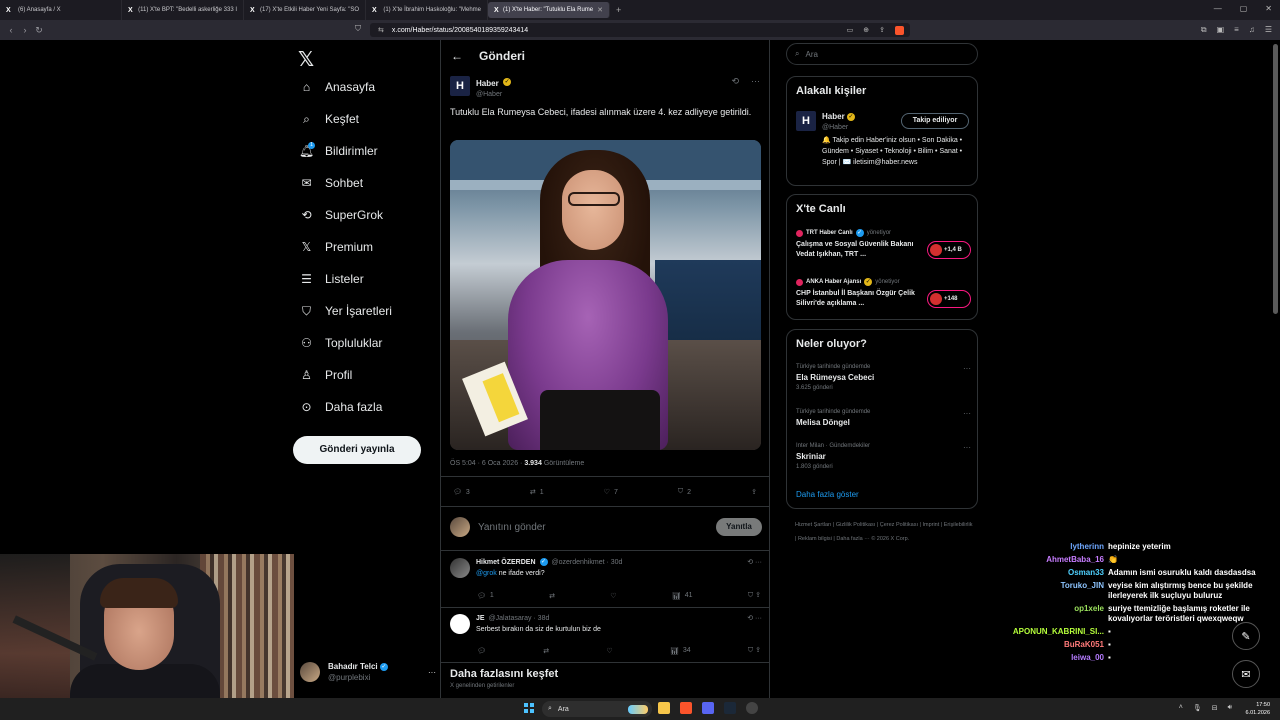 The image size is (1280, 720). Describe the element at coordinates (1258, 709) in the screenshot. I see `taskbar-clock: 17:50 6.01.2026` at that location.